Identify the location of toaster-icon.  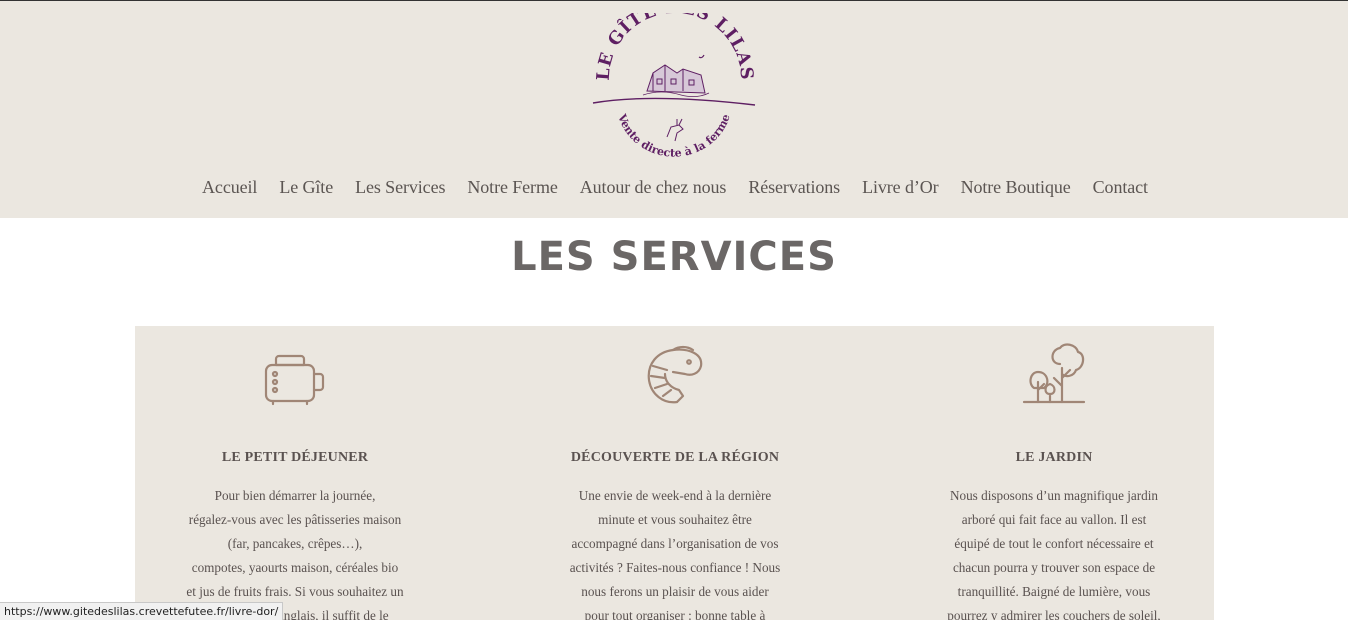
(294, 380).